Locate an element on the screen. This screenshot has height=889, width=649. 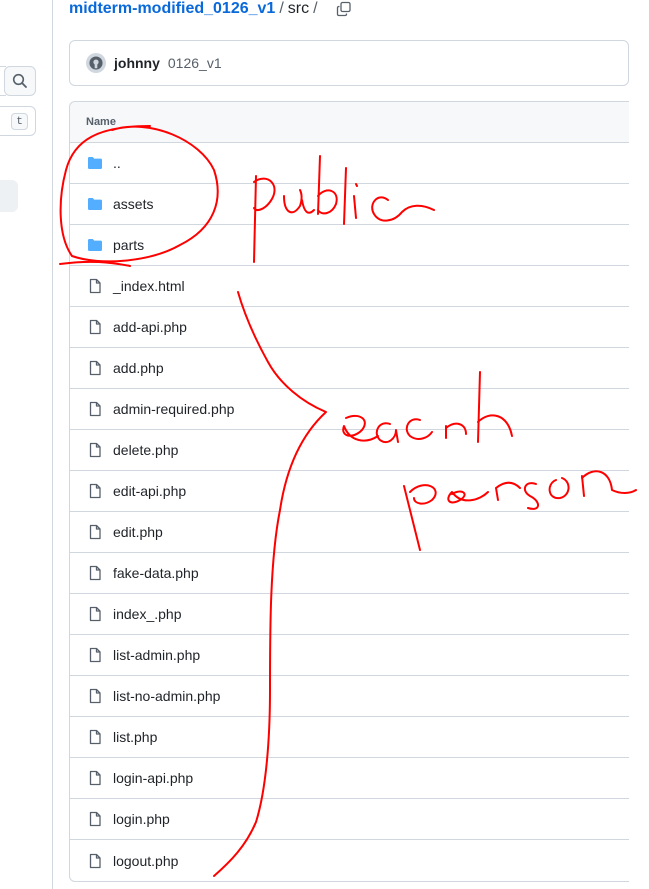
table-row: index_.php is located at coordinates (349, 614).